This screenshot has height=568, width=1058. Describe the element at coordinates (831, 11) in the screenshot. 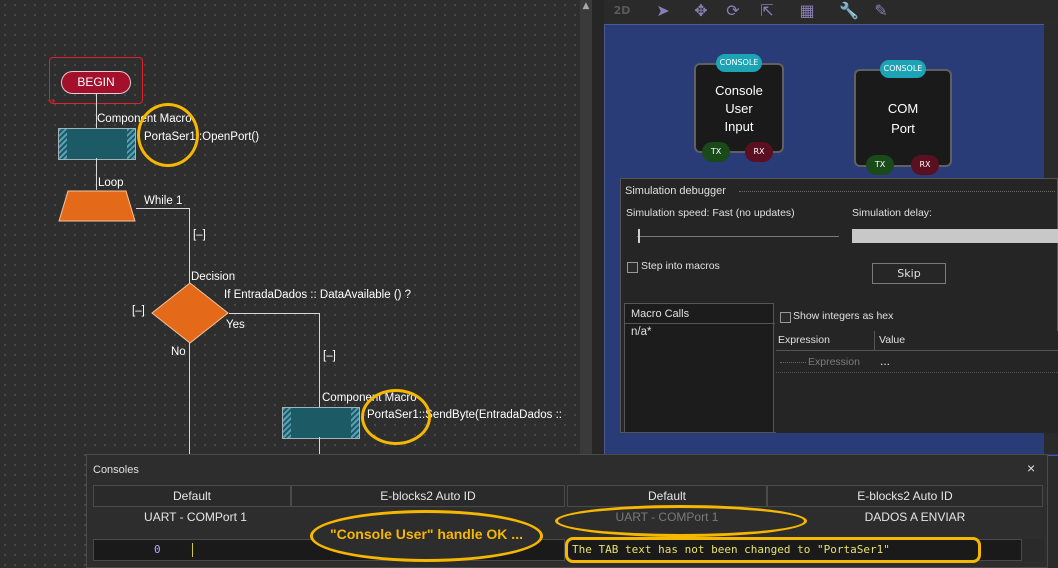

I see `panel-toolbar: 2D ➤ ✥ ⟳ ⇱ ▦ 🔧 ✎` at that location.